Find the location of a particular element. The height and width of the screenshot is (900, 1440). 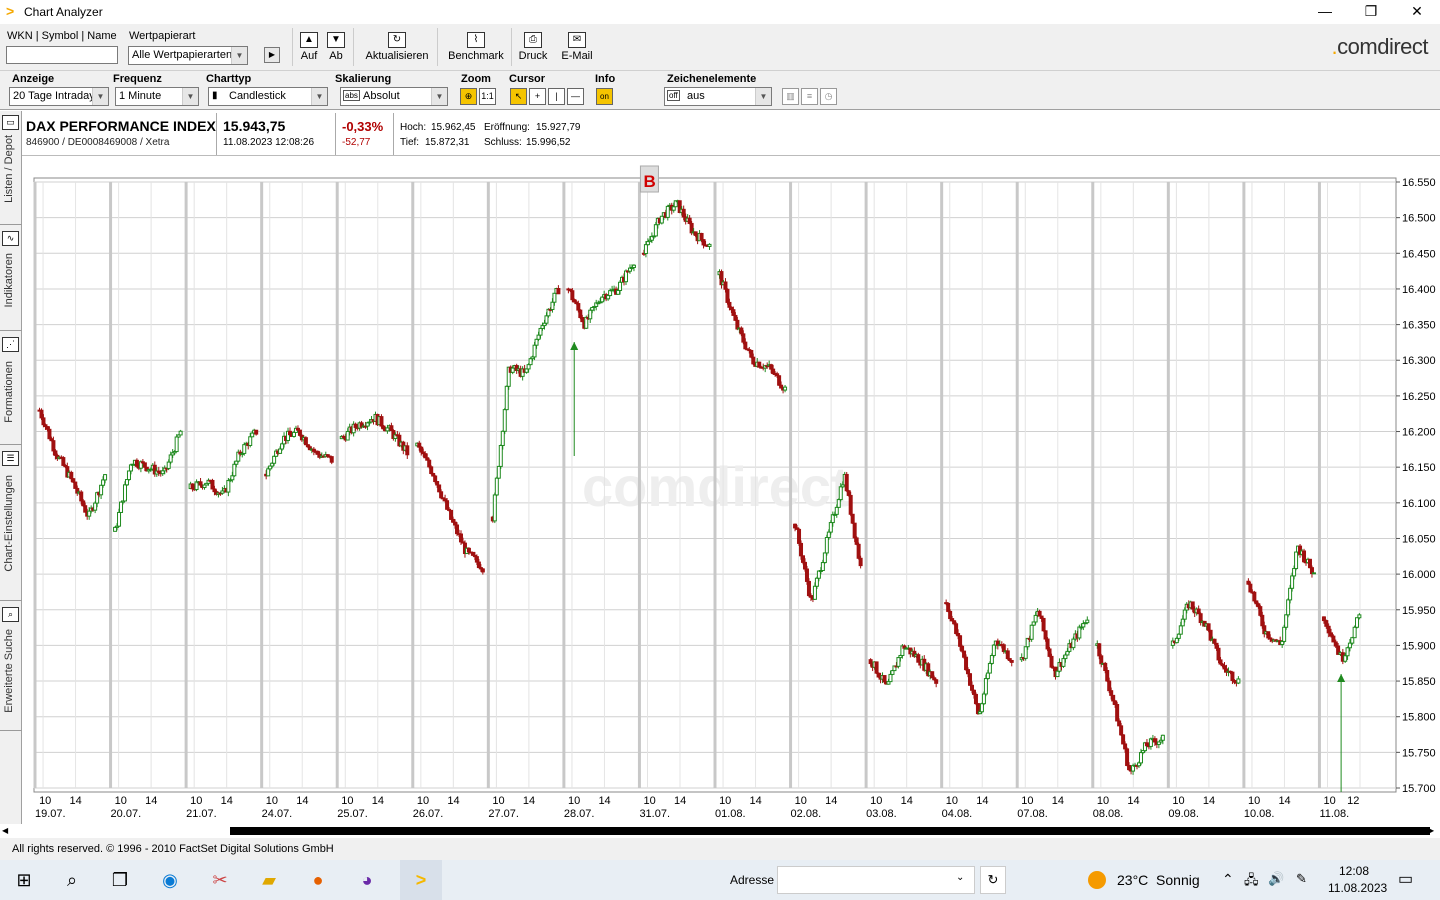

volume-icon: 🔊 is located at coordinates (1276, 879).